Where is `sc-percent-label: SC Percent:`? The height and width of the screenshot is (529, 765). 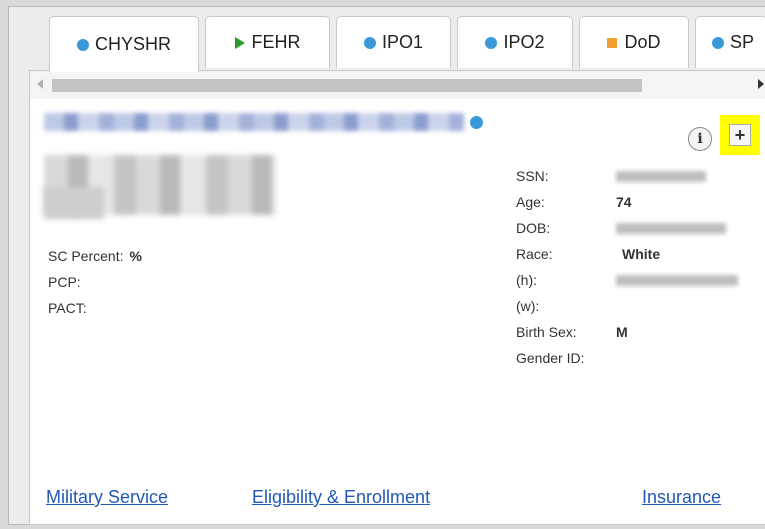 sc-percent-label: SC Percent: is located at coordinates (86, 256).